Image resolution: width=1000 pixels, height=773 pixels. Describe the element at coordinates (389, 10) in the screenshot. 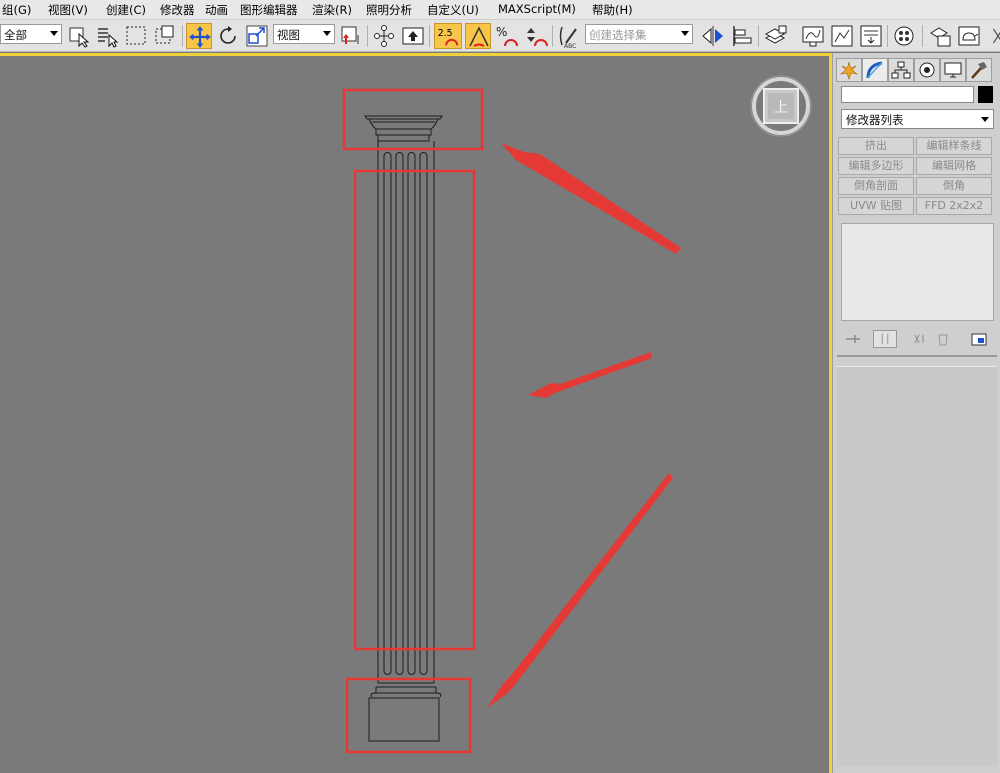

I see `menu-lighting-analysis: 照明分析` at that location.